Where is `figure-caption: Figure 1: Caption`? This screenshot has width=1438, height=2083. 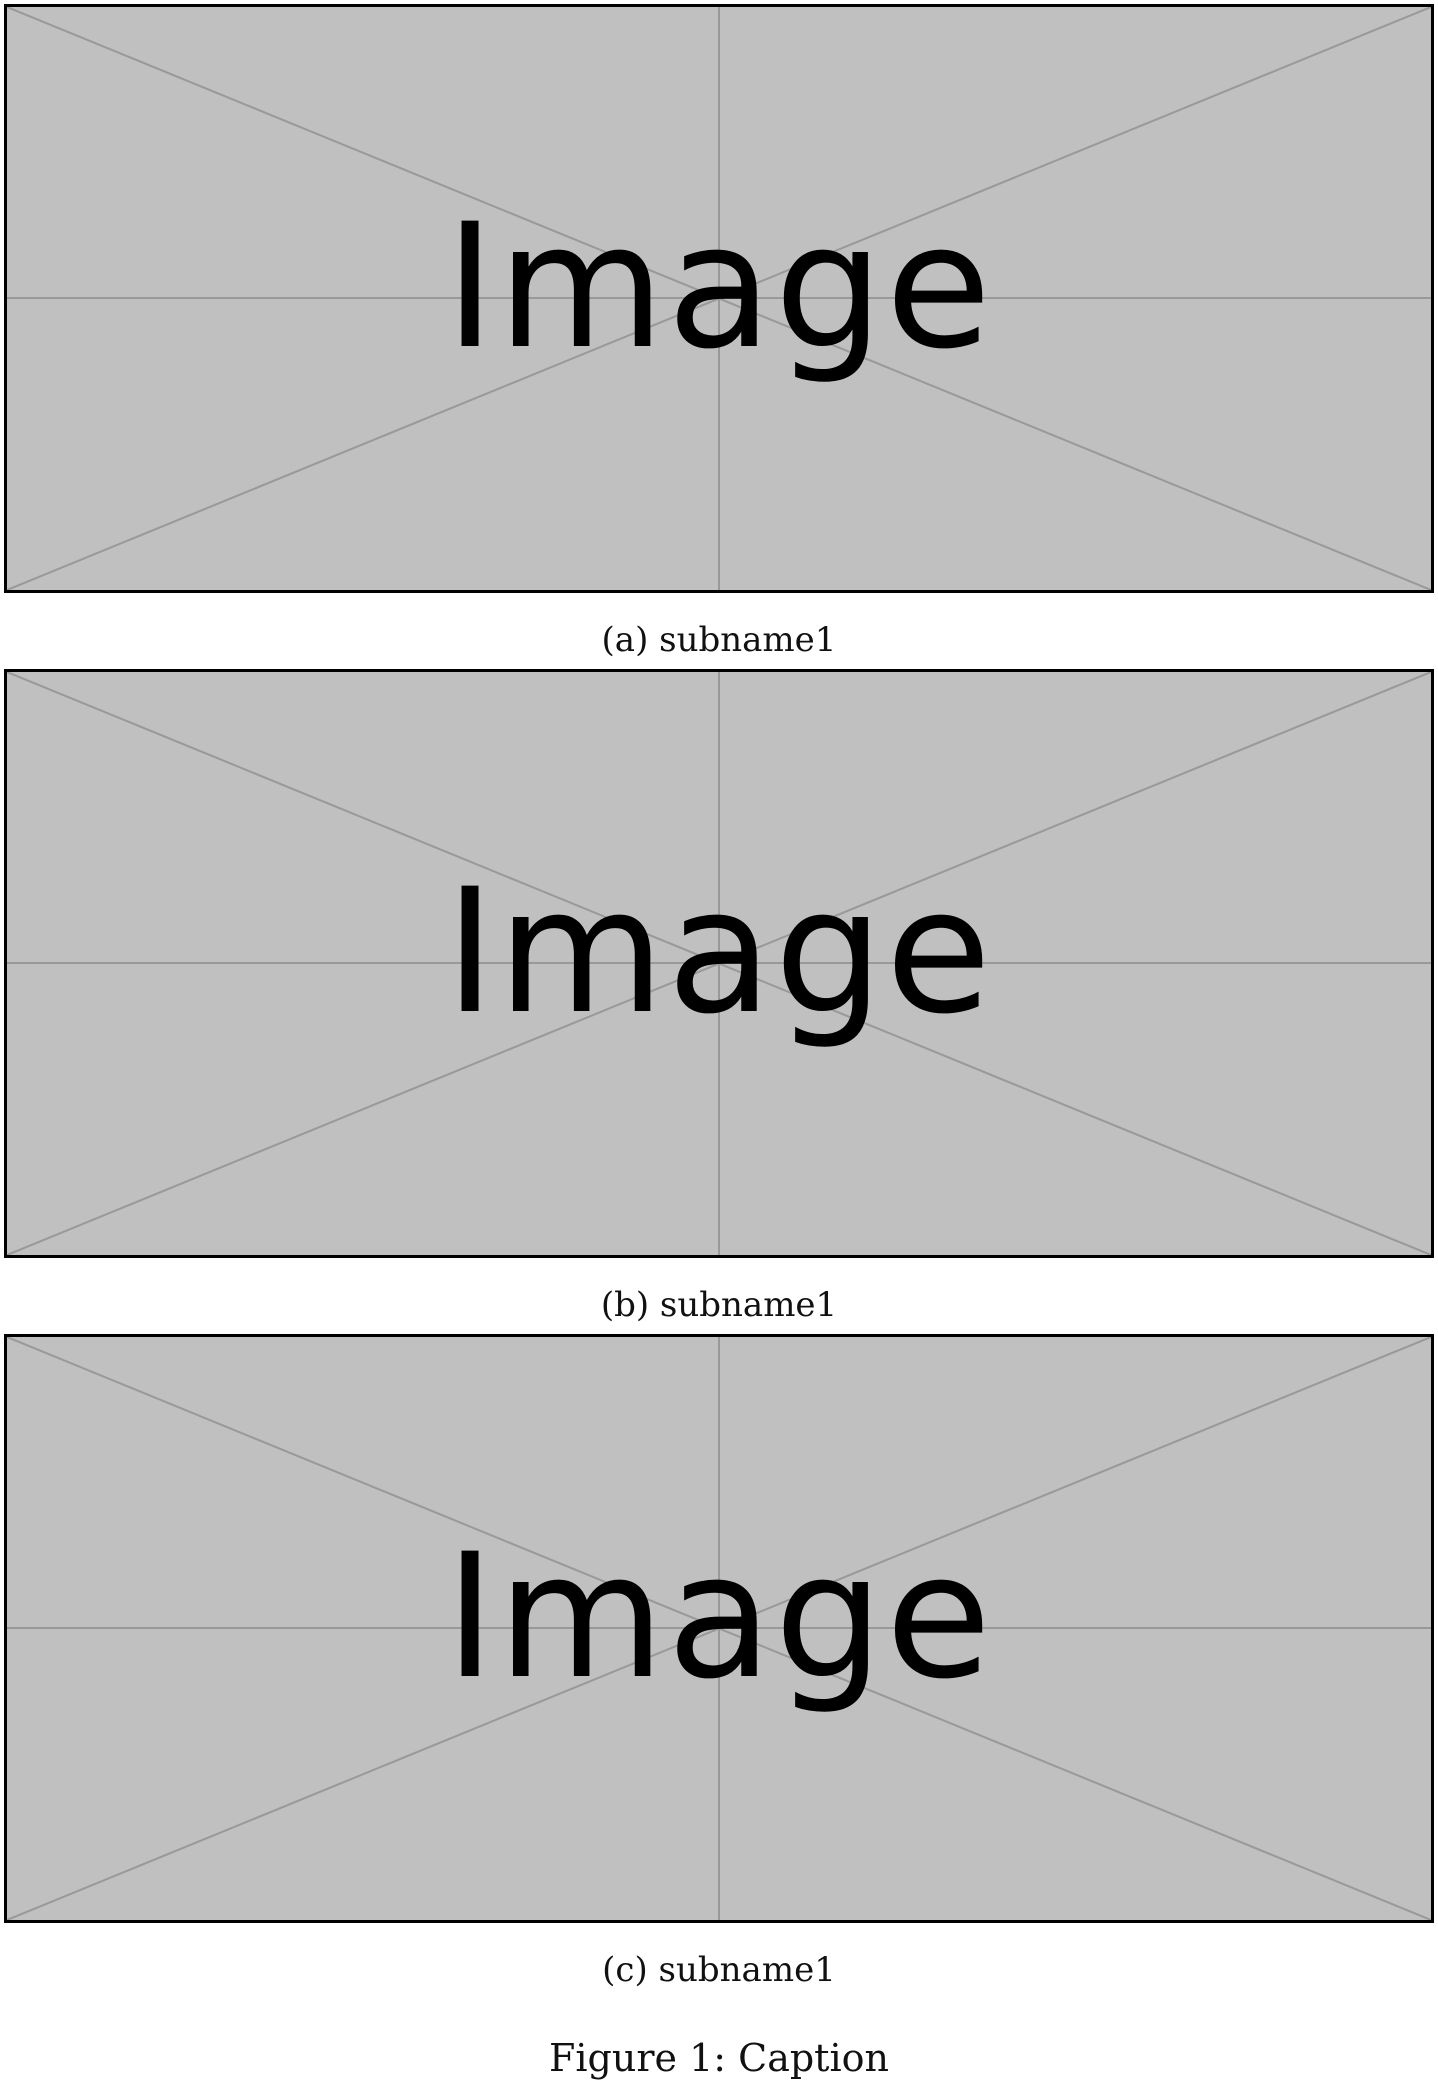 figure-caption: Figure 1: Caption is located at coordinates (719, 2058).